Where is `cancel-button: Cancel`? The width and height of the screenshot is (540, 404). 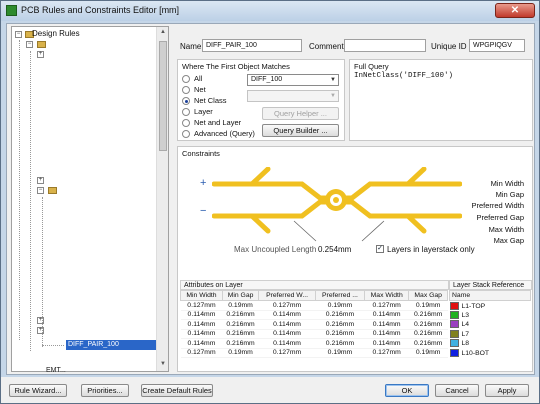
cancel-button: Cancel is located at coordinates (457, 390).